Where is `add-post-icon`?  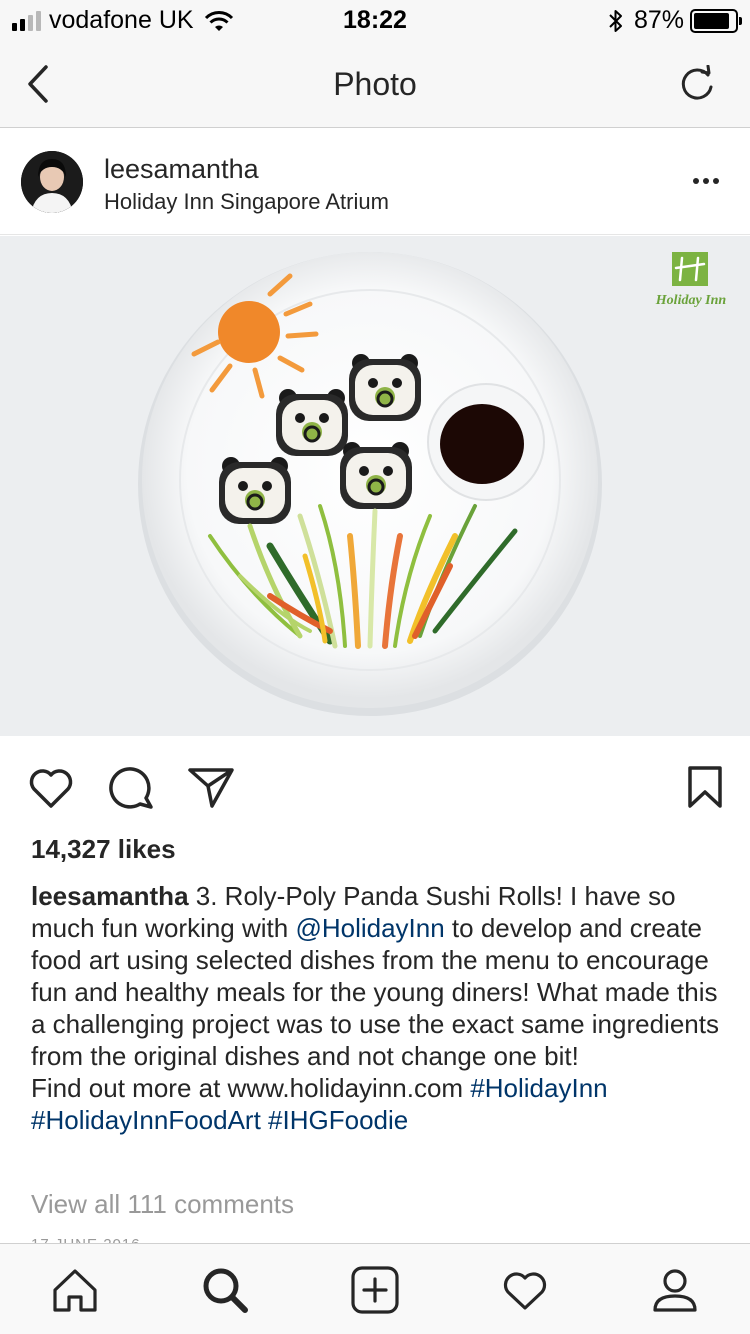 add-post-icon is located at coordinates (375, 1290).